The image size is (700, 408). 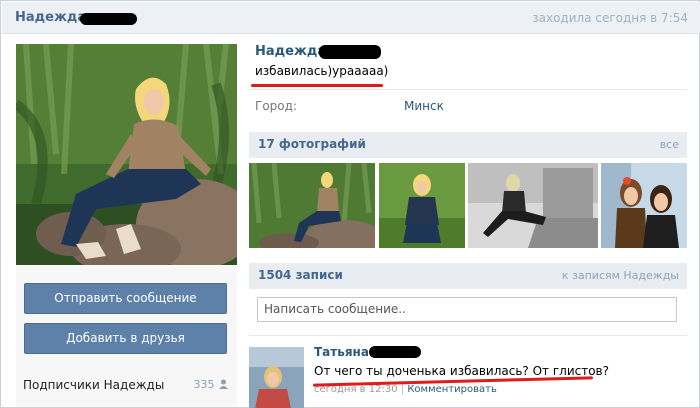 I want to click on city-label: Город:, so click(x=276, y=106).